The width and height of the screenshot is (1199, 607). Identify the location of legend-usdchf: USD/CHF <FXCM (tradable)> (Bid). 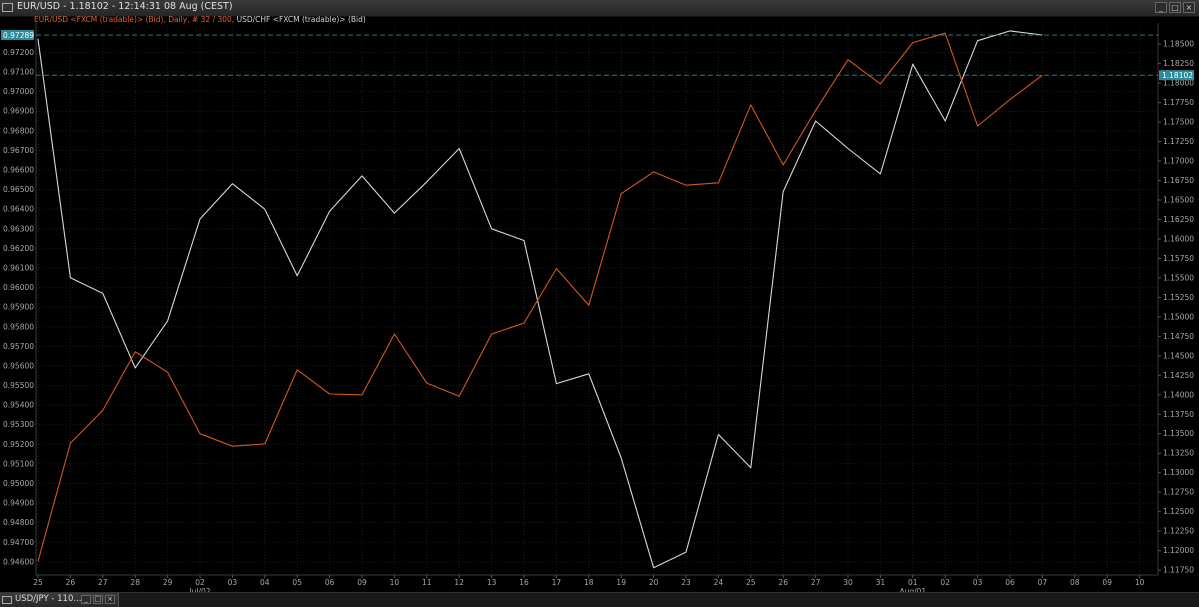
(301, 19).